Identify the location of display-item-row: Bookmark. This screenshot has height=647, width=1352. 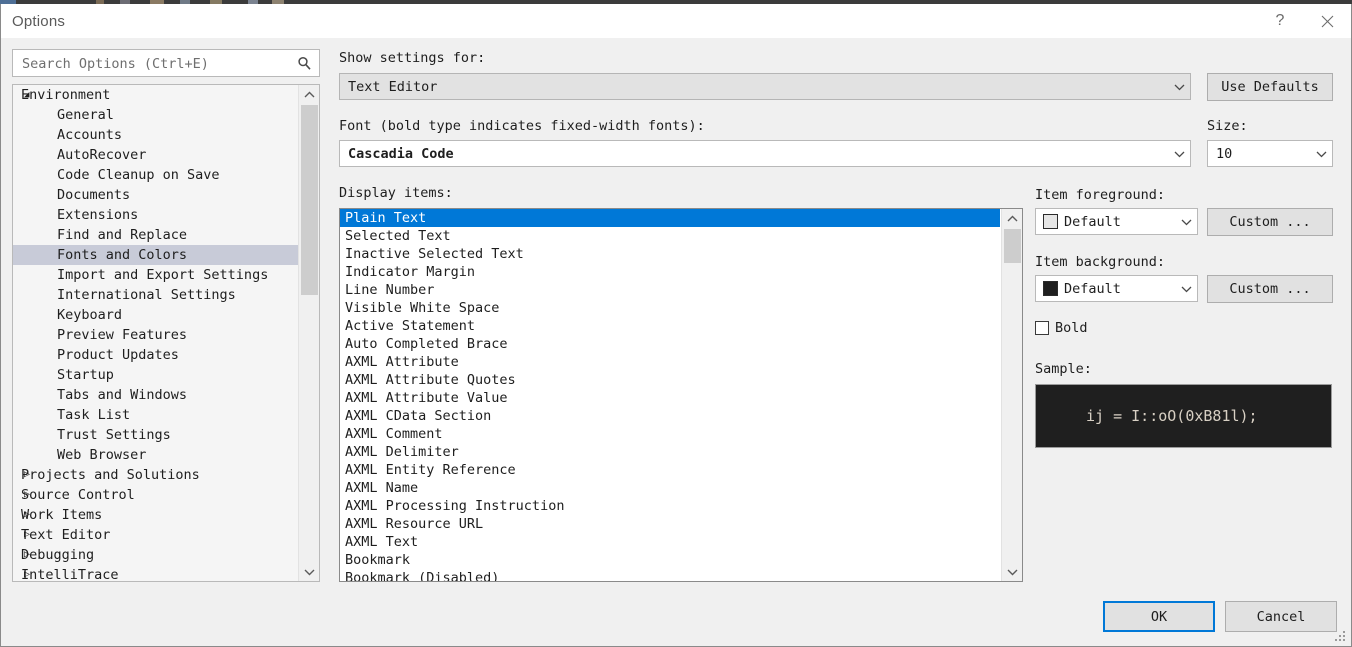
(670, 560).